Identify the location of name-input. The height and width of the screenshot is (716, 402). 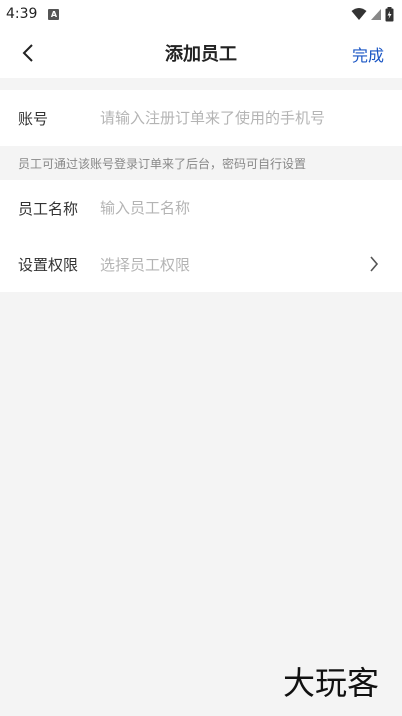
(242, 208).